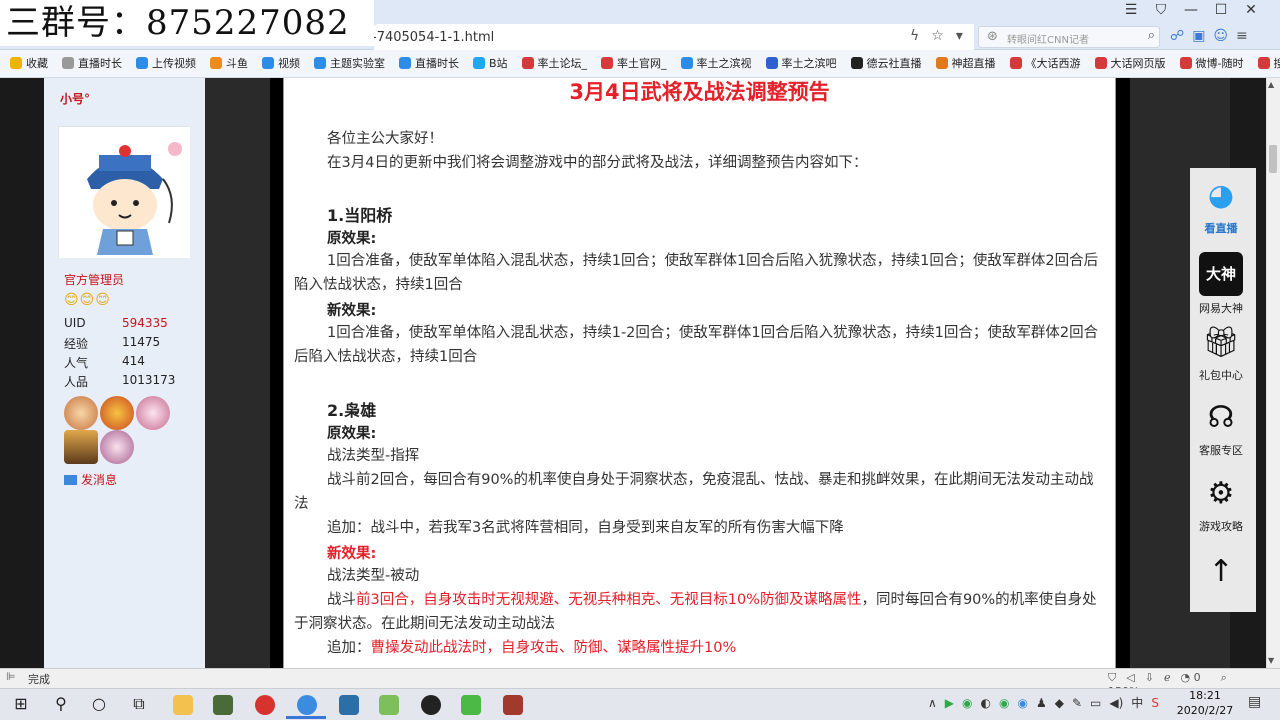  I want to click on ie-icon: ℯ, so click(1167, 677).